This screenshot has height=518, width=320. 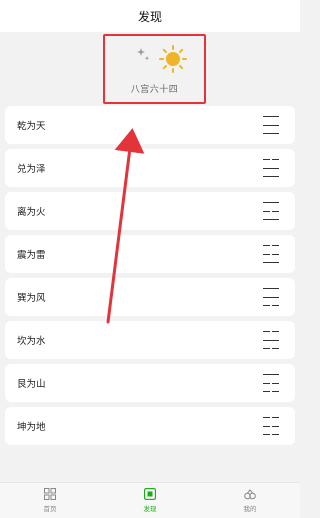 I want to click on list-item: 艮为山, so click(x=150, y=383).